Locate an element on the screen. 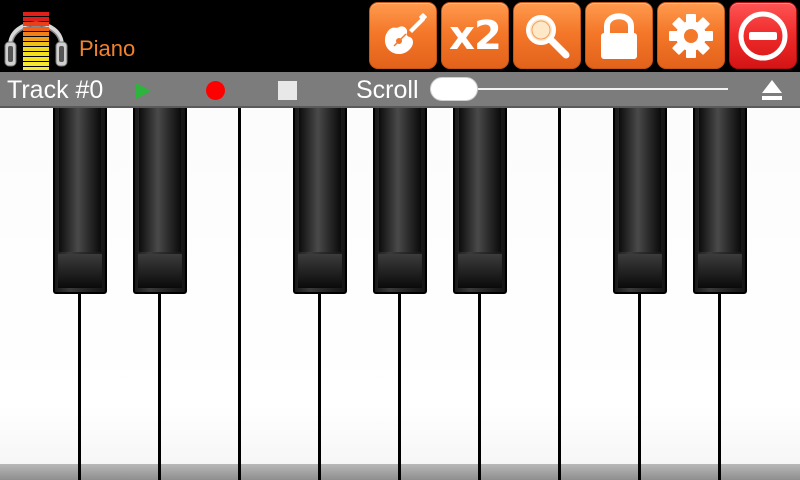 This screenshot has height=480, width=800. play-icon is located at coordinates (143, 94).